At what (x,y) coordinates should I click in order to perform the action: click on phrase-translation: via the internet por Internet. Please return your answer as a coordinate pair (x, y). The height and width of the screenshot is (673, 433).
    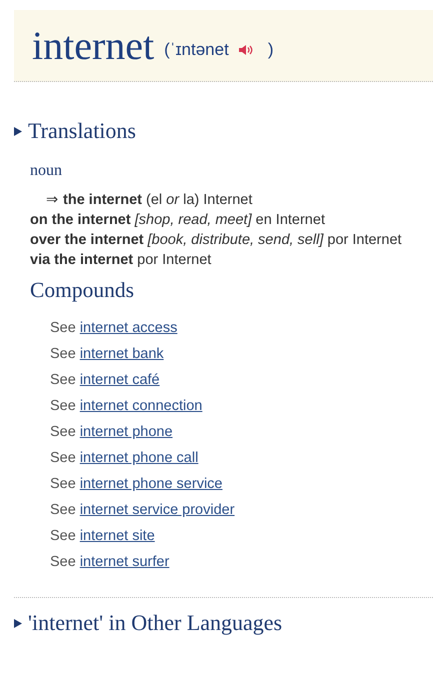
    Looking at the image, I should click on (121, 260).